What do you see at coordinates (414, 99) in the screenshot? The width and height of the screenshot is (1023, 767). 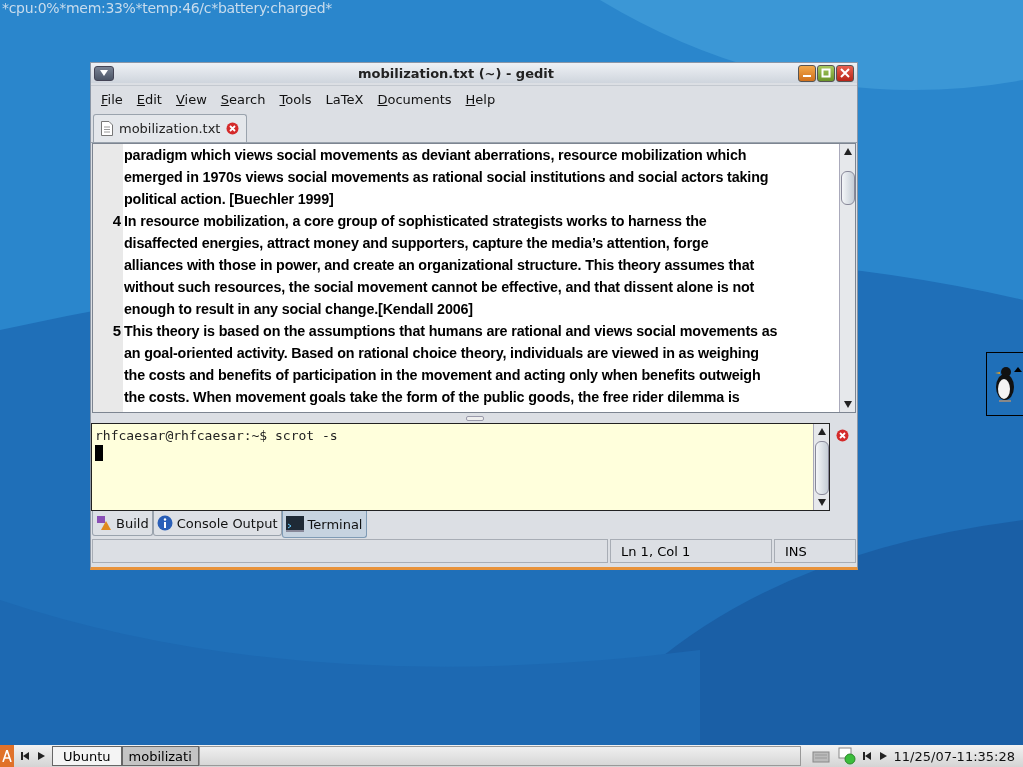 I see `menu-item: Documents` at bounding box center [414, 99].